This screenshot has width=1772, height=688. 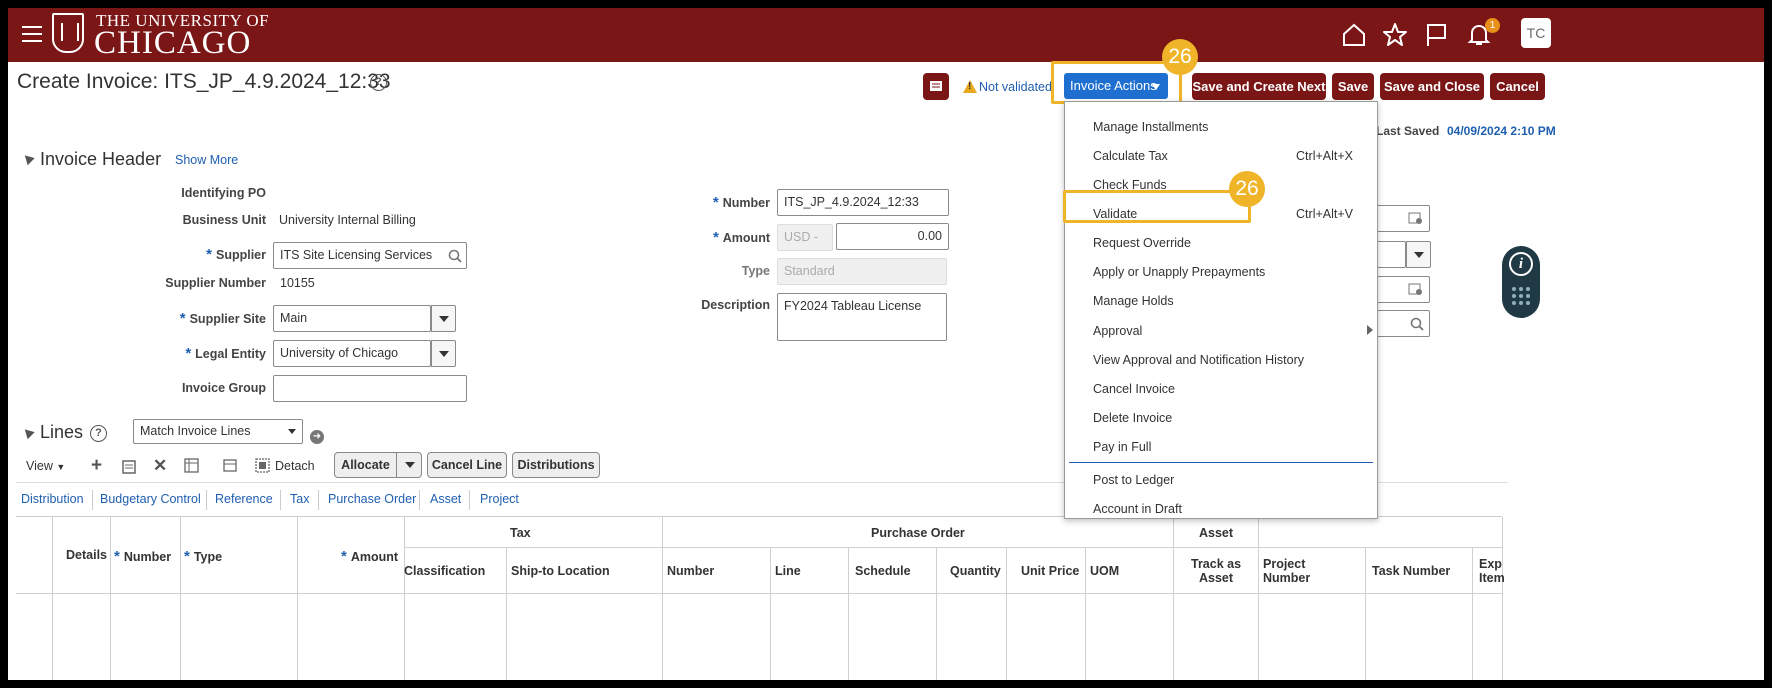 I want to click on tab-purchase-order: Purchase Order, so click(x=372, y=499).